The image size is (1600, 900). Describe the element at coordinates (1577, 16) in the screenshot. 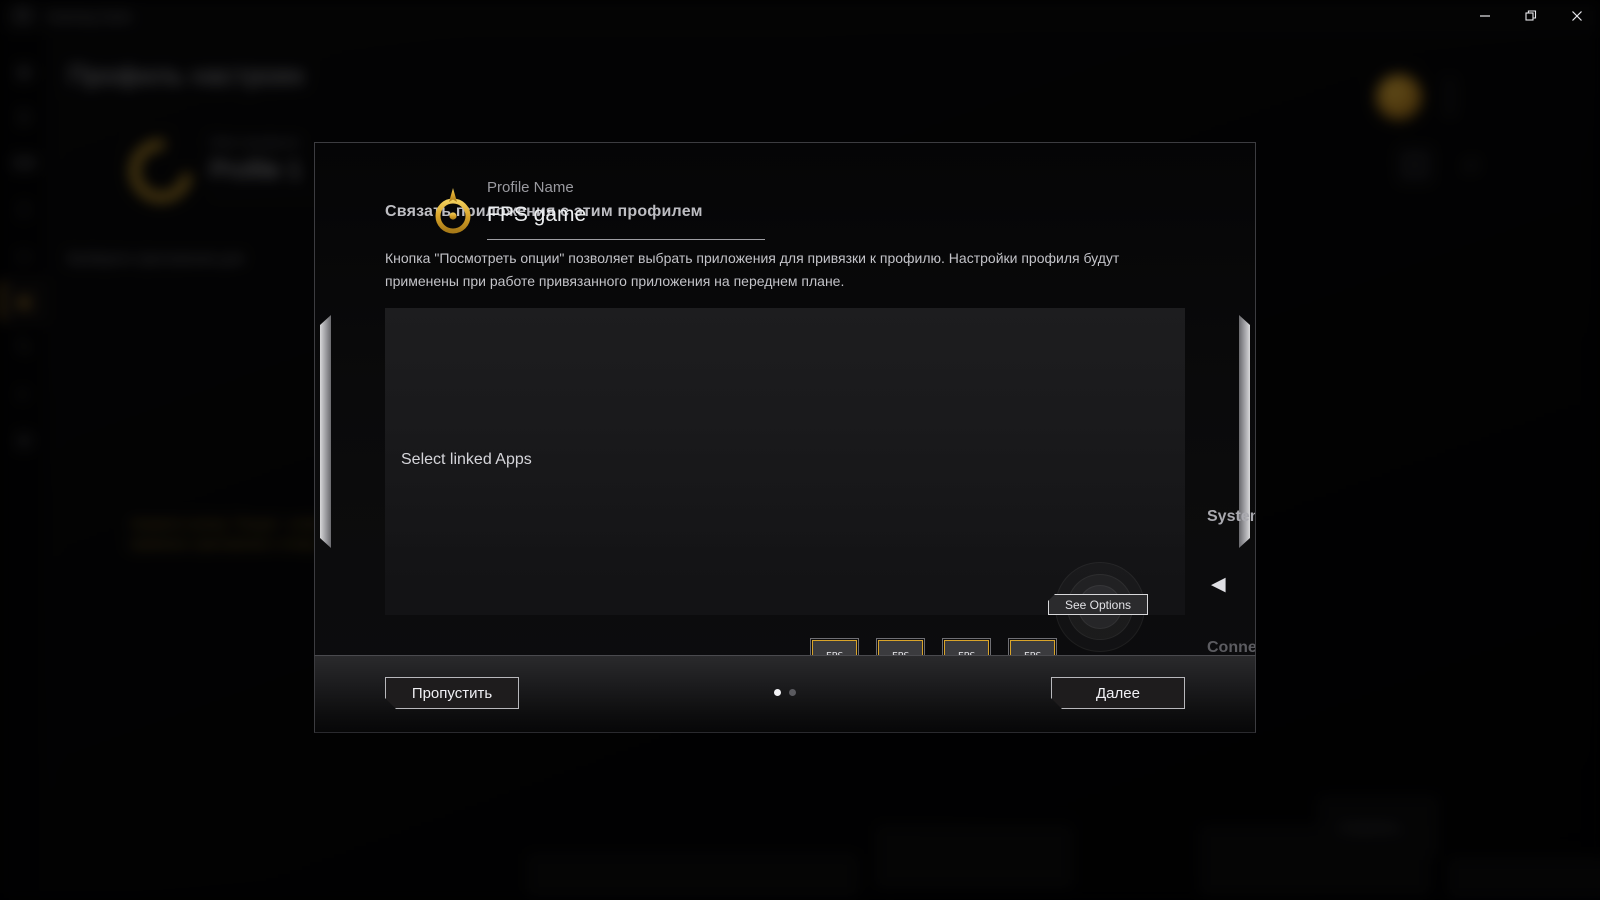

I see `close-icon` at that location.